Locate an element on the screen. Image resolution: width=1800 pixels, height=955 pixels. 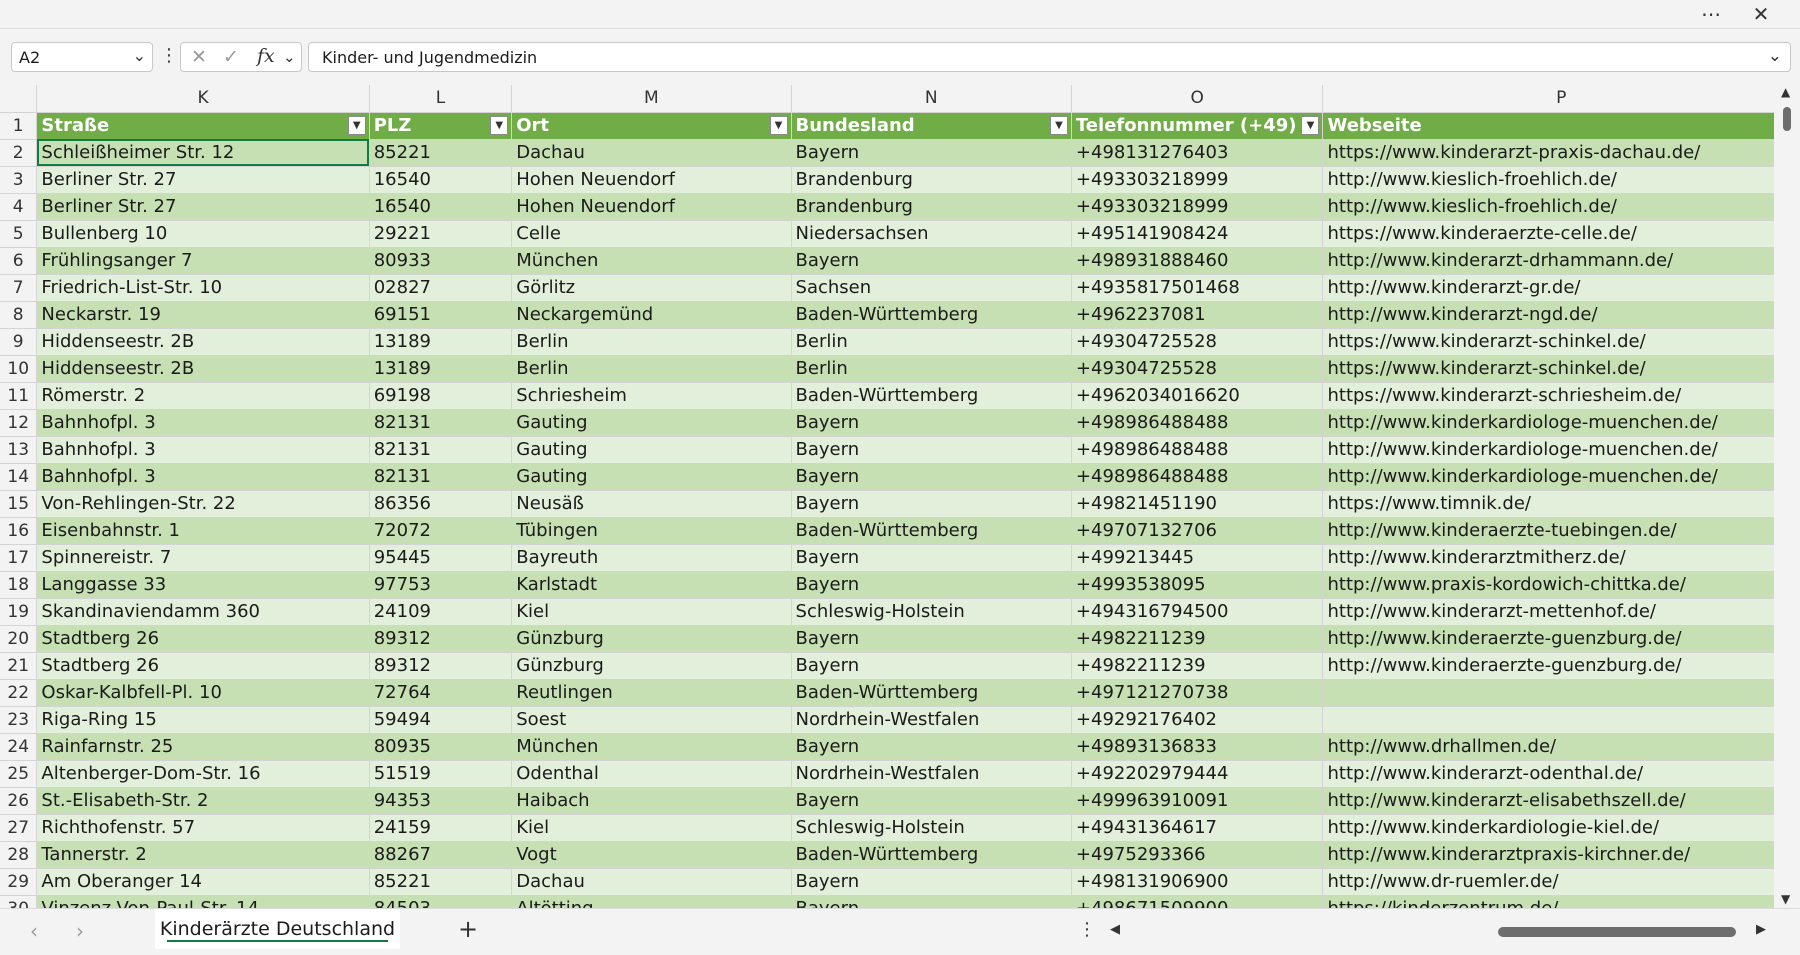
cell-ort: Tübingen is located at coordinates (651, 531).